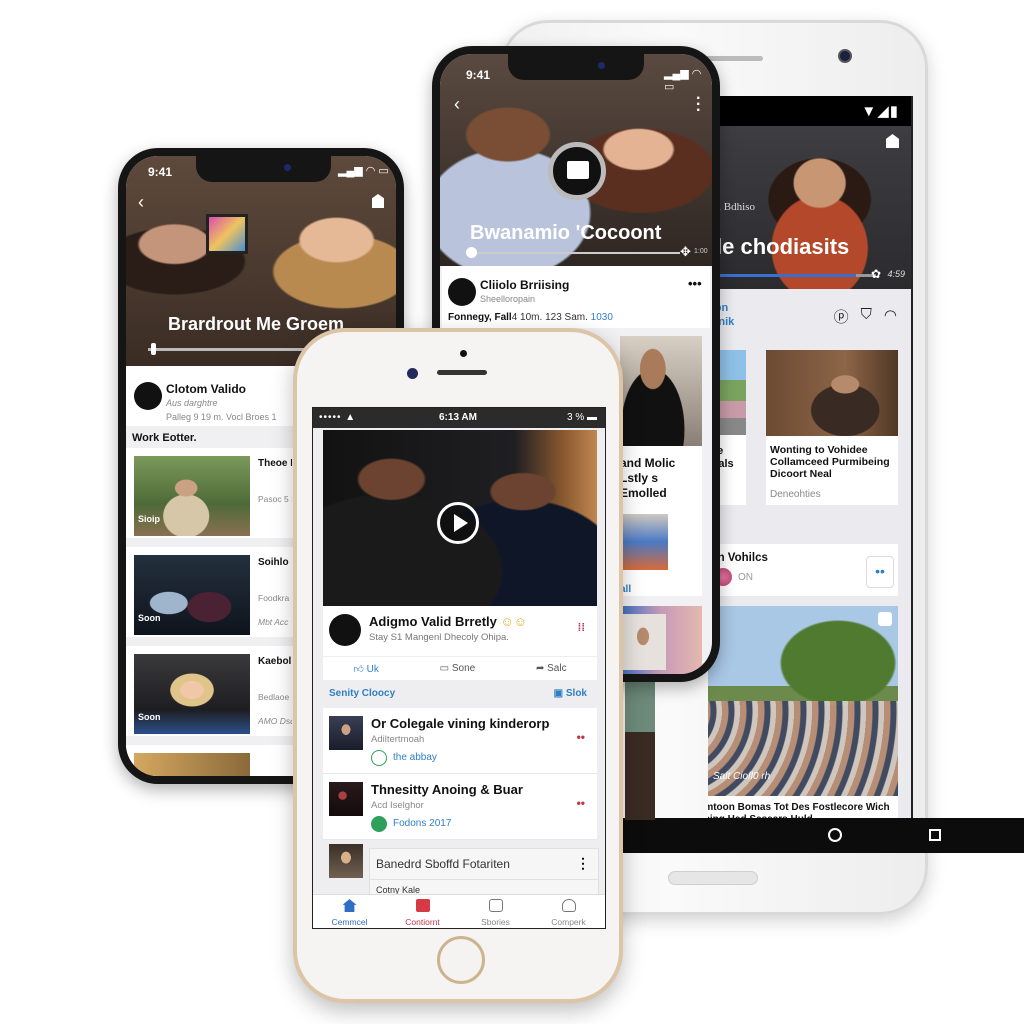 The image size is (1024, 1024). I want to click on action-icons: ⓟ ⛉ ◠, so click(865, 316).